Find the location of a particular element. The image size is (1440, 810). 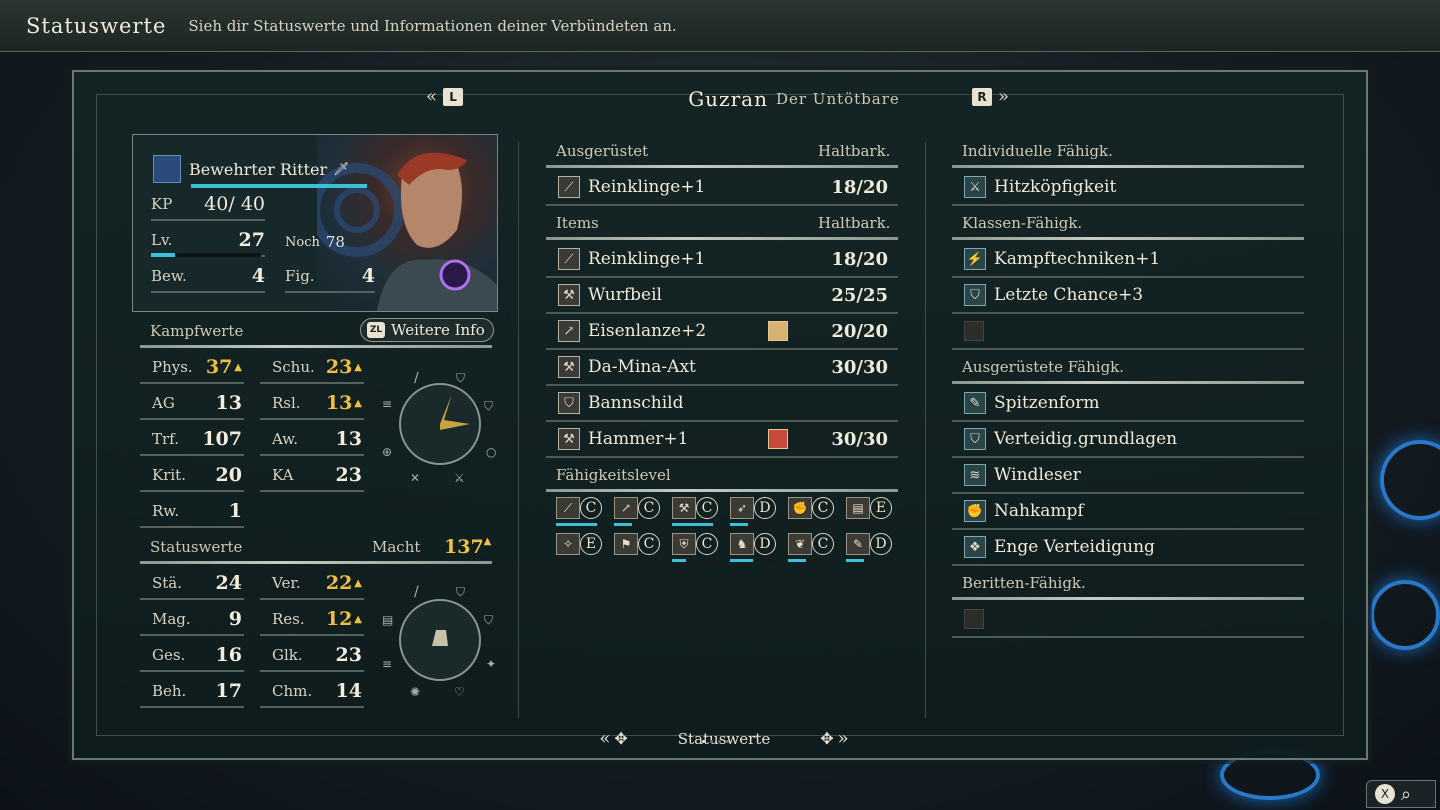

stat-value: 12 is located at coordinates (339, 619).